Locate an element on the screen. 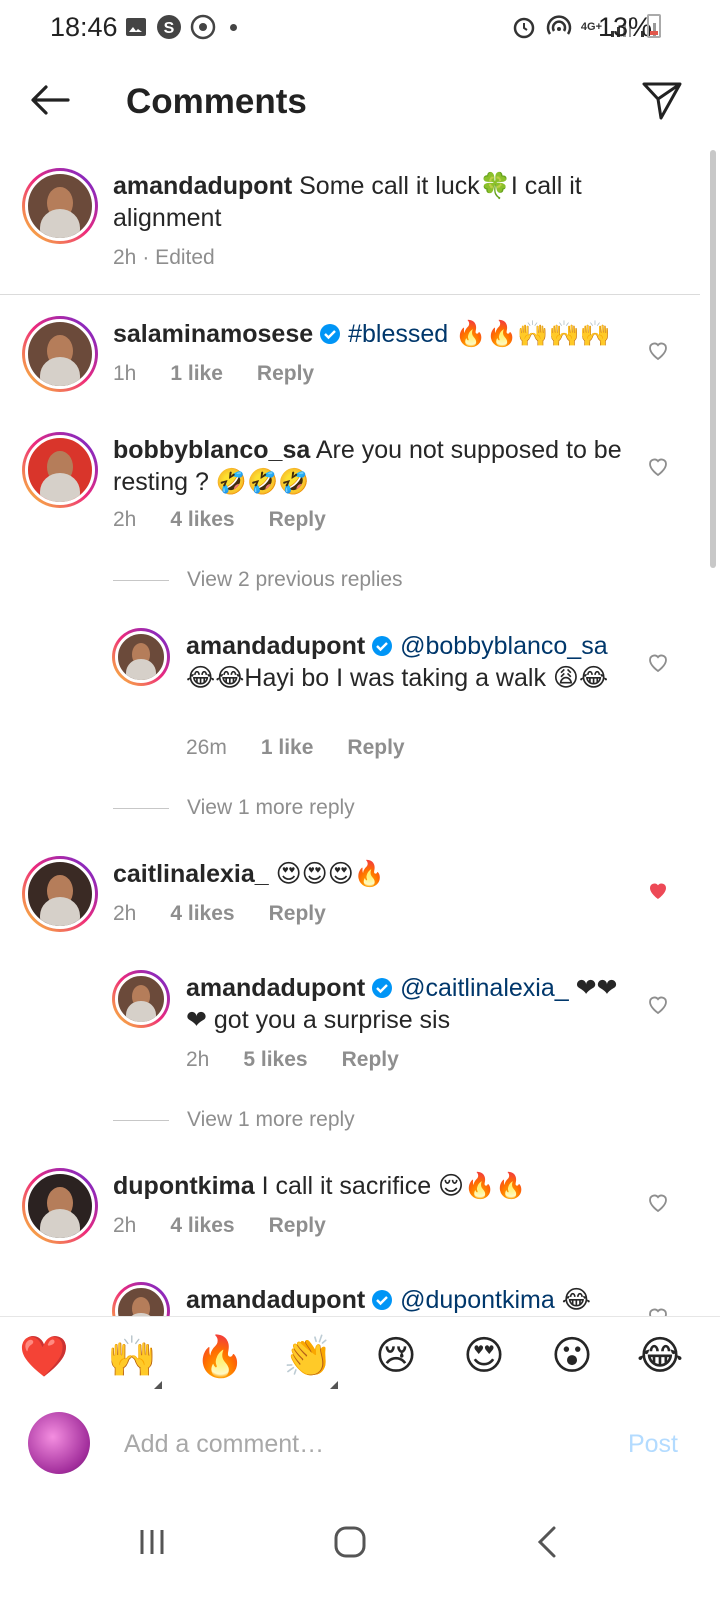 The height and width of the screenshot is (1600, 720). caption-meta: 2h · Edited is located at coordinates (164, 258).